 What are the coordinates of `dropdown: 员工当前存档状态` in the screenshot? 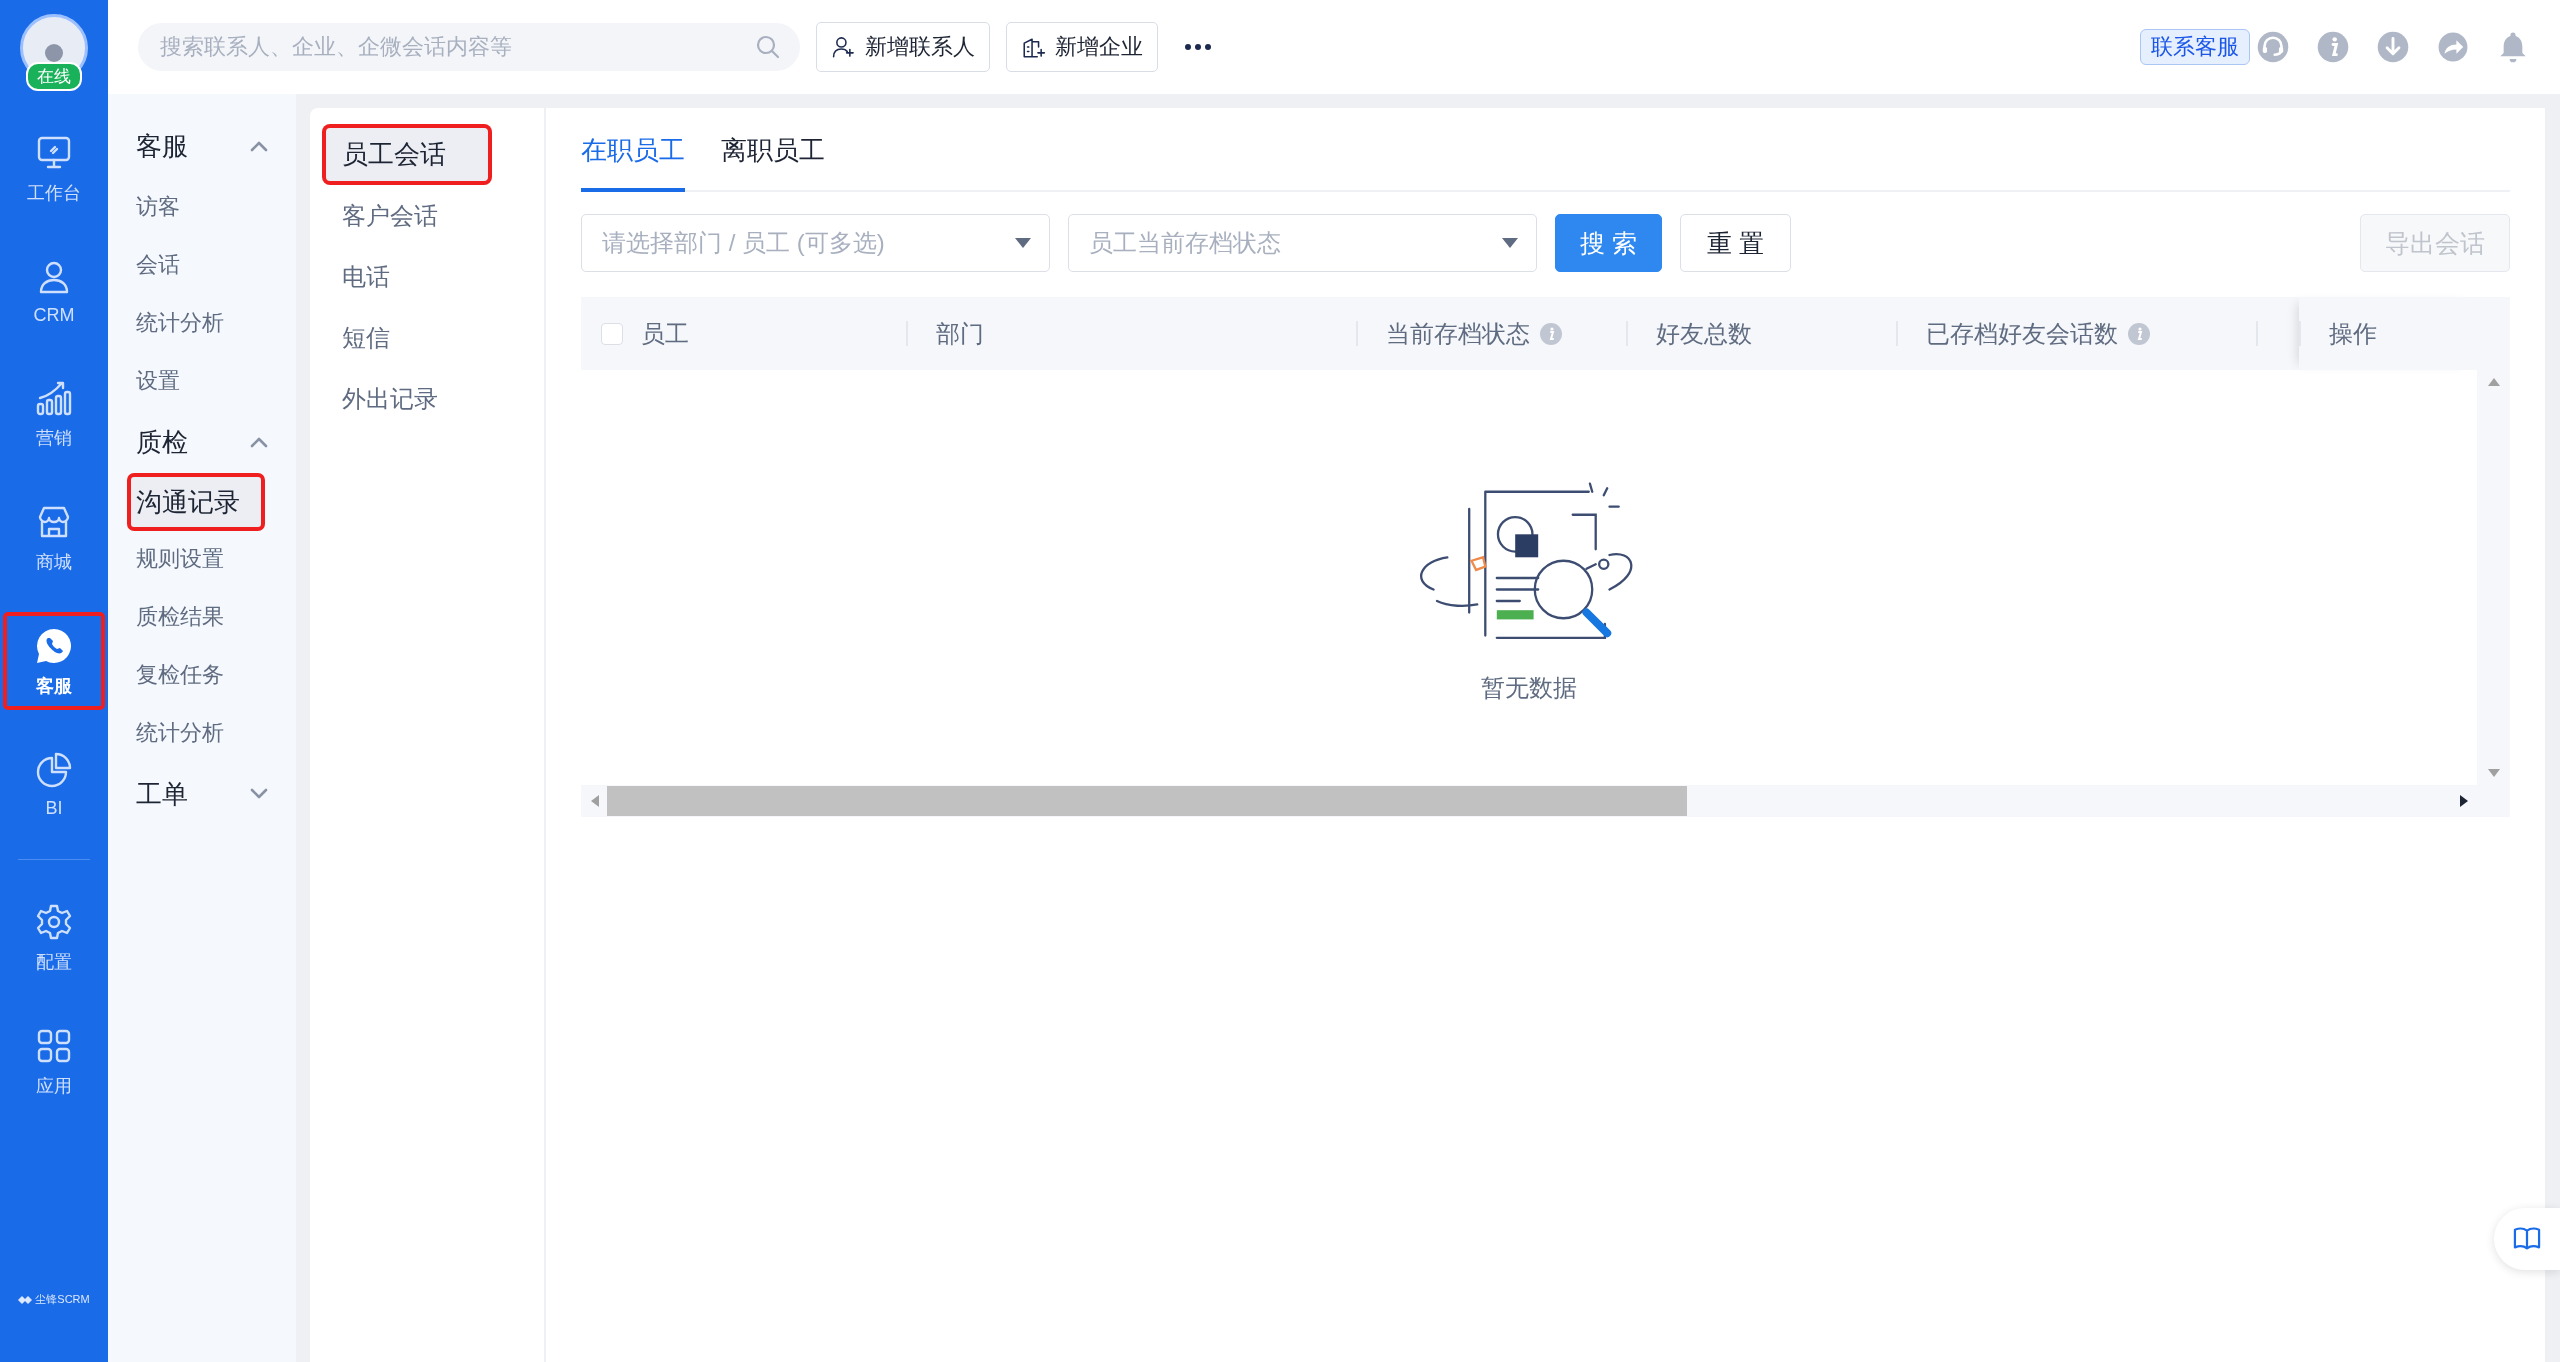 It's located at (1302, 243).